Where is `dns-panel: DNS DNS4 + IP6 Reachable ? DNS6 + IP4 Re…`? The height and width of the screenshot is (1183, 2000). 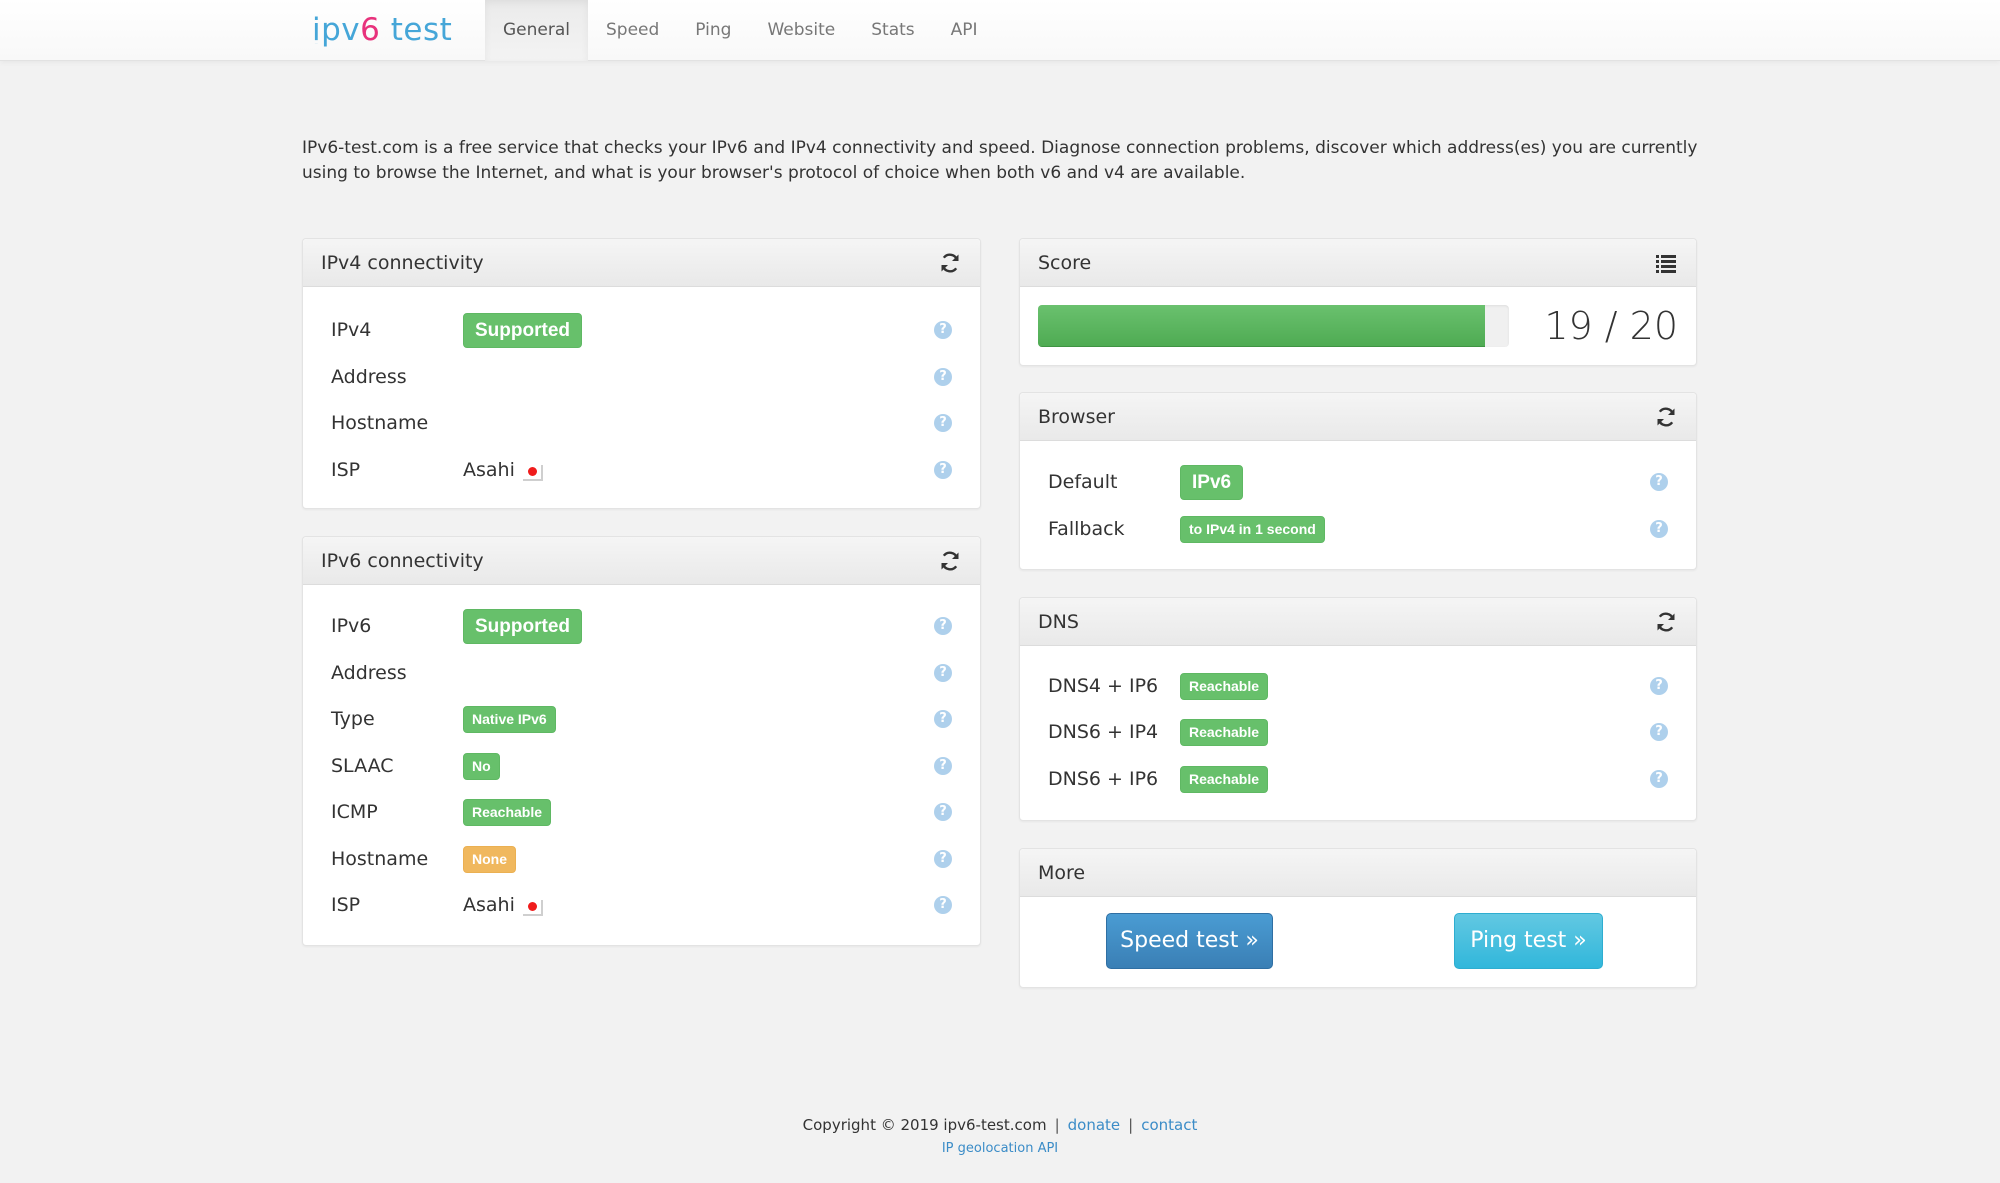
dns-panel: DNS DNS4 + IP6 Reachable ? DNS6 + IP4 Re… is located at coordinates (1358, 709).